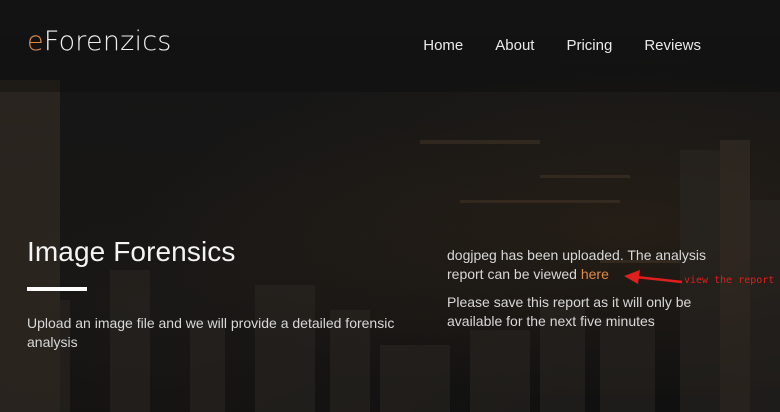  What do you see at coordinates (443, 45) in the screenshot?
I see `nav-home: Home` at bounding box center [443, 45].